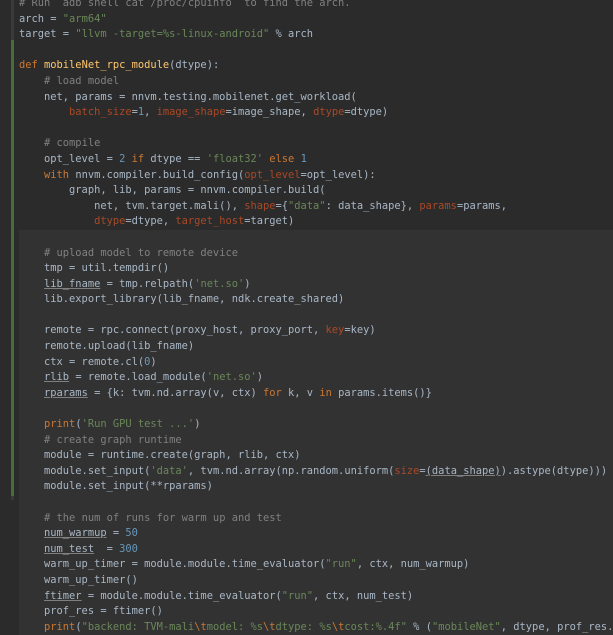 The width and height of the screenshot is (613, 635). Describe the element at coordinates (75, 533) in the screenshot. I see `code-token: num_warmup` at that location.